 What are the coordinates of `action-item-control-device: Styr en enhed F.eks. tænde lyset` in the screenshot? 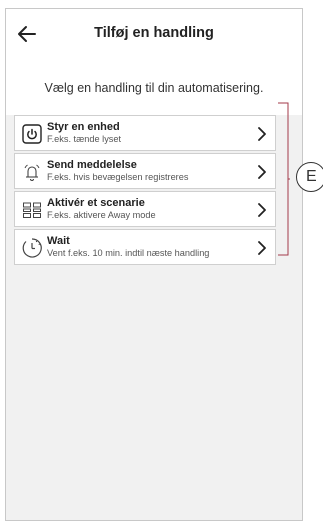 It's located at (145, 133).